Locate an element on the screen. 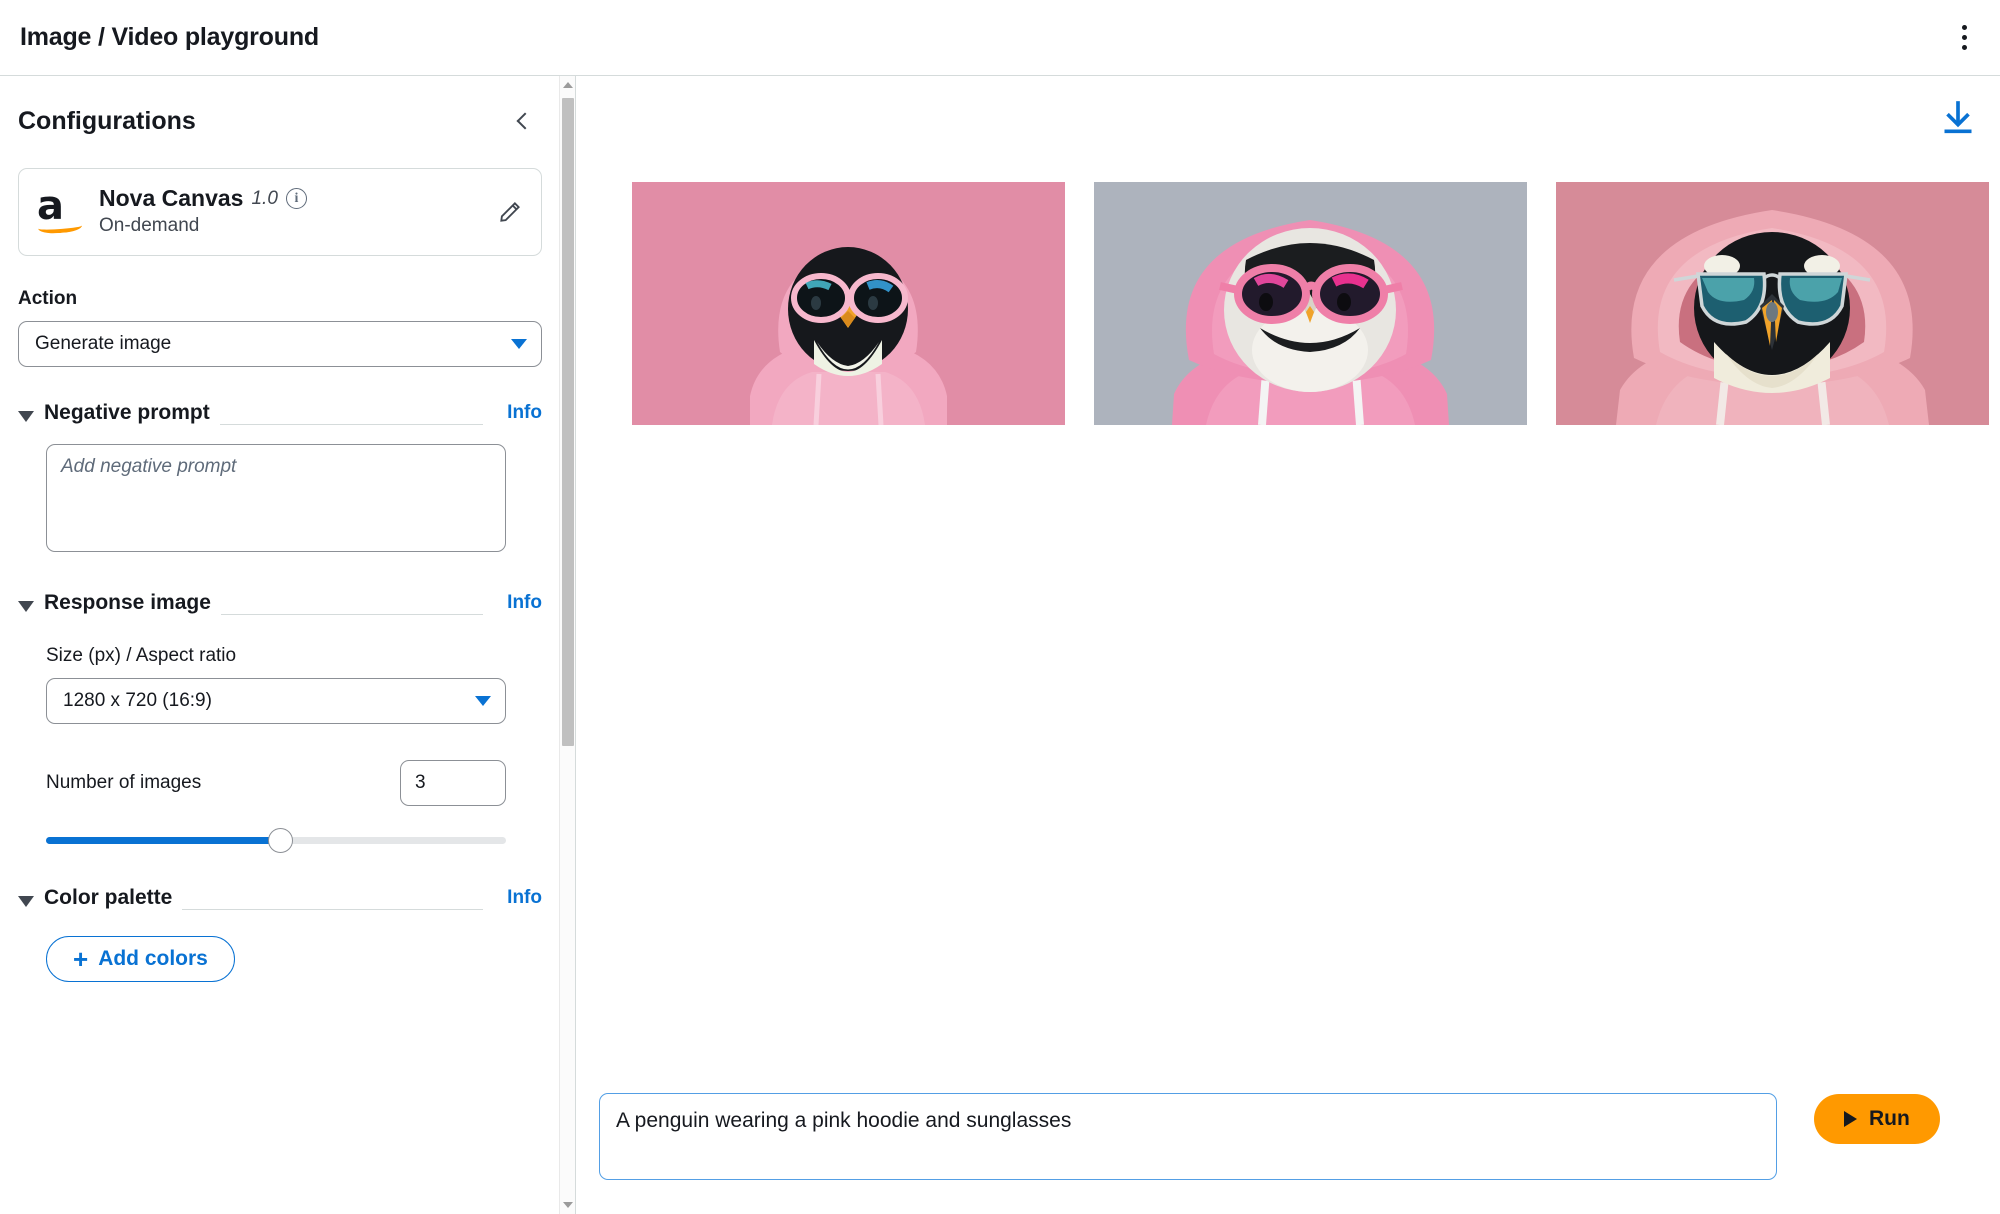  action-field: Action Generate image is located at coordinates (280, 327).